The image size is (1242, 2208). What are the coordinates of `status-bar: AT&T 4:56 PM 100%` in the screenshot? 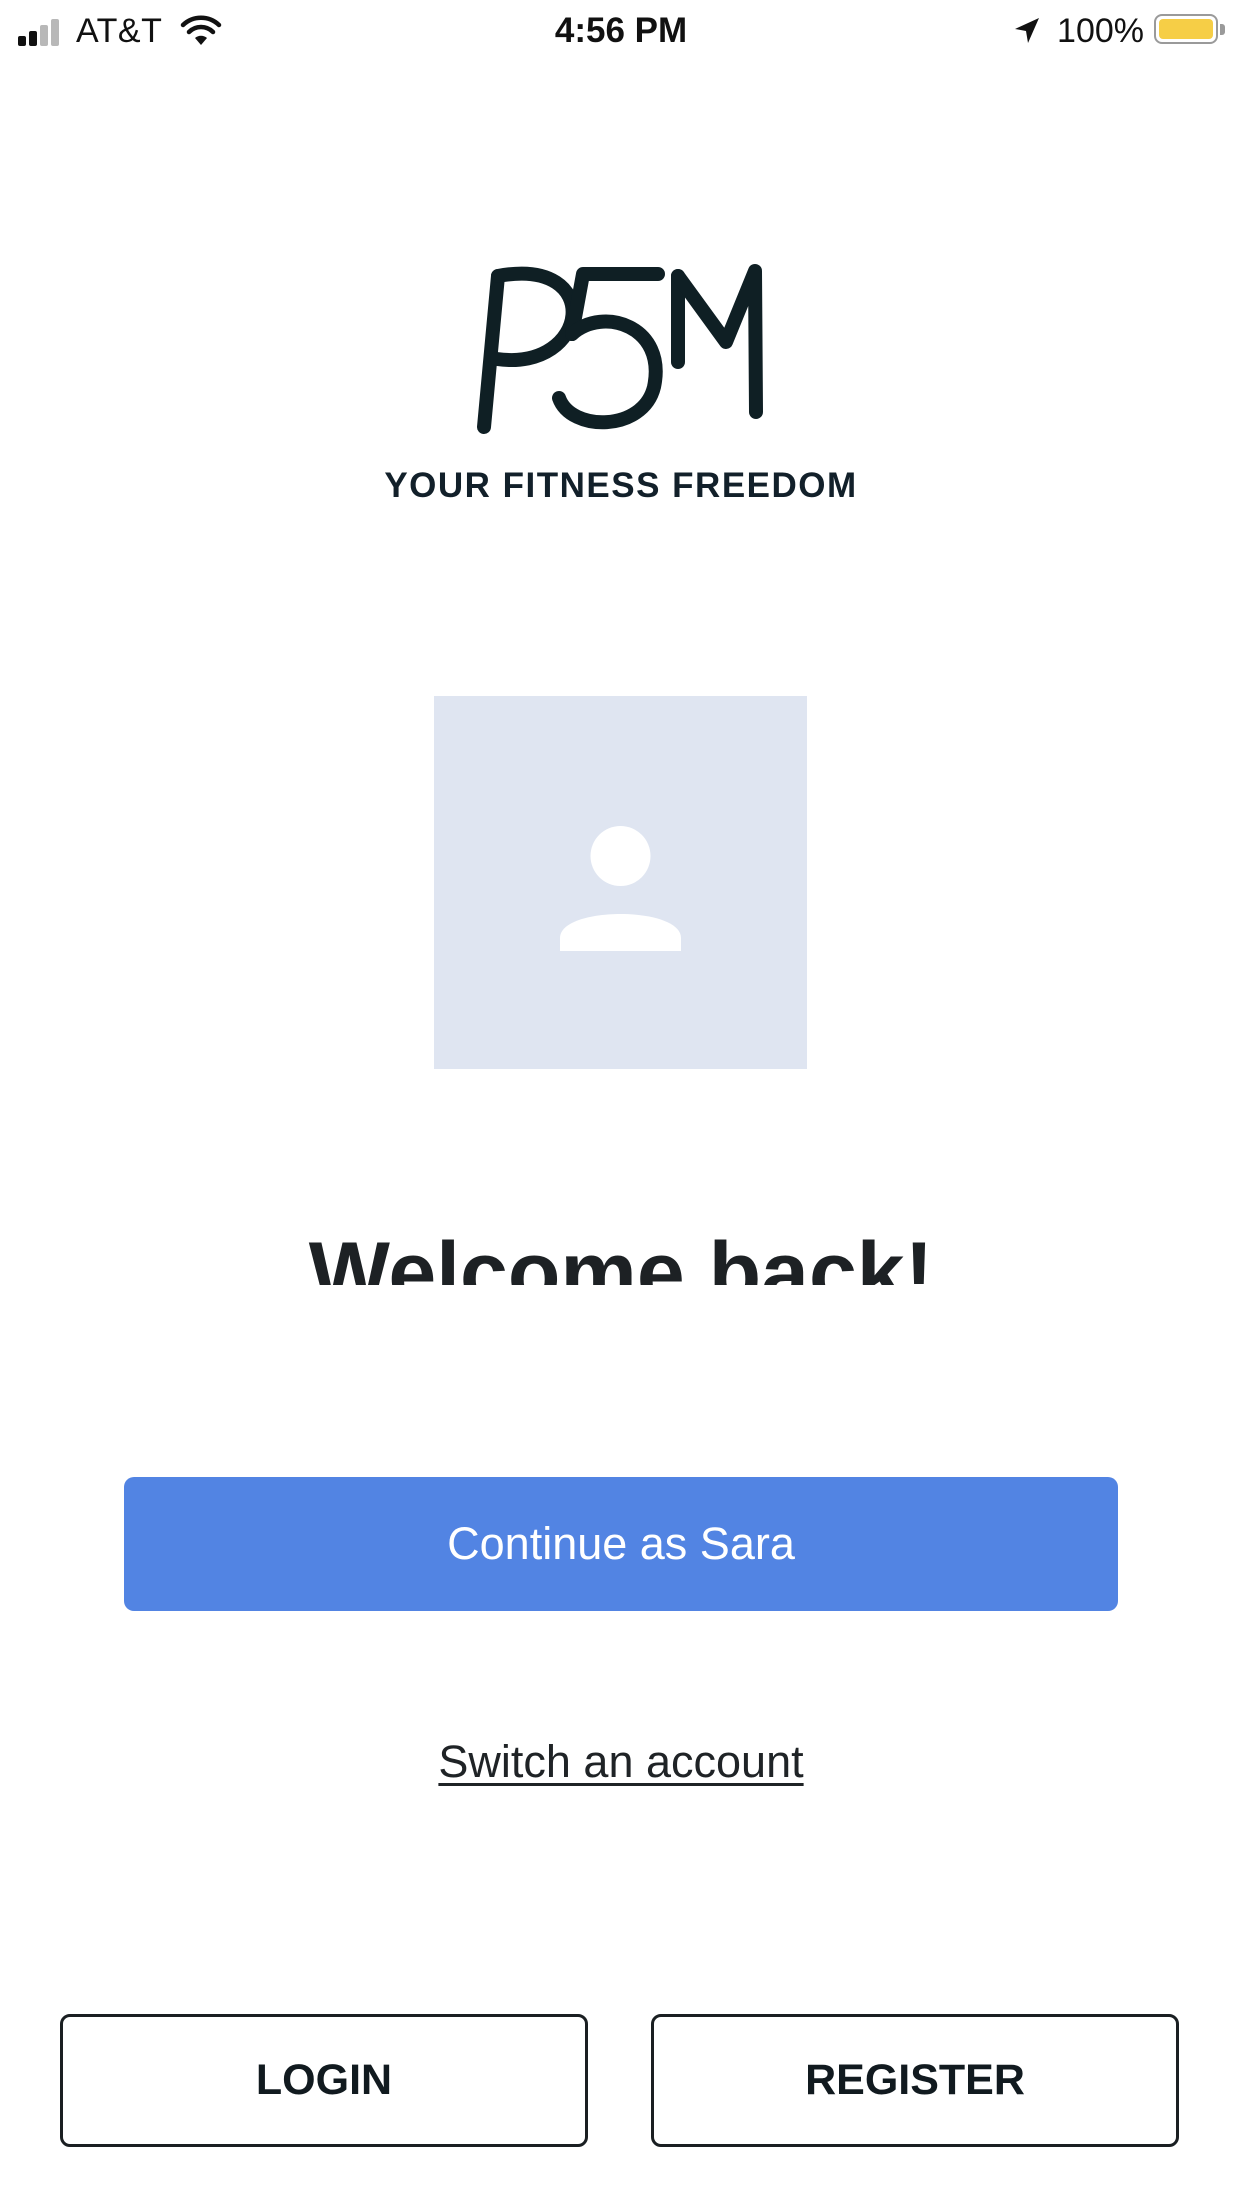 It's located at (621, 31).